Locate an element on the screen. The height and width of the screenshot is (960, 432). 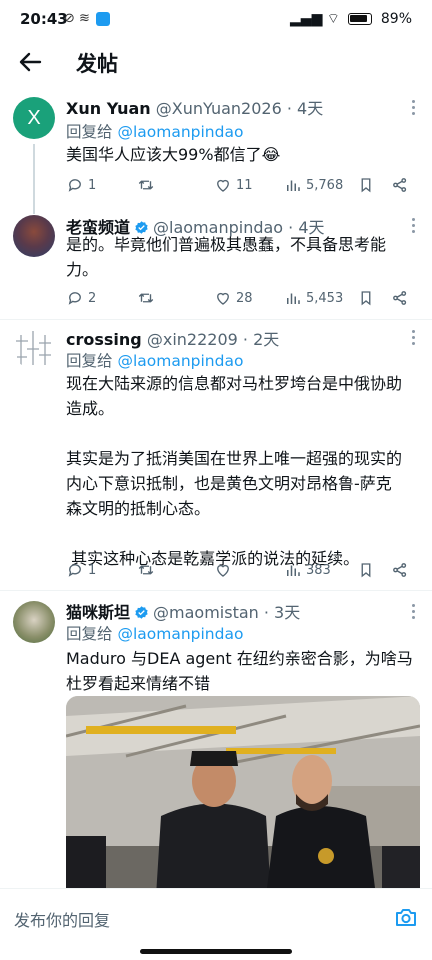
like-count: 11 is located at coordinates (244, 185).